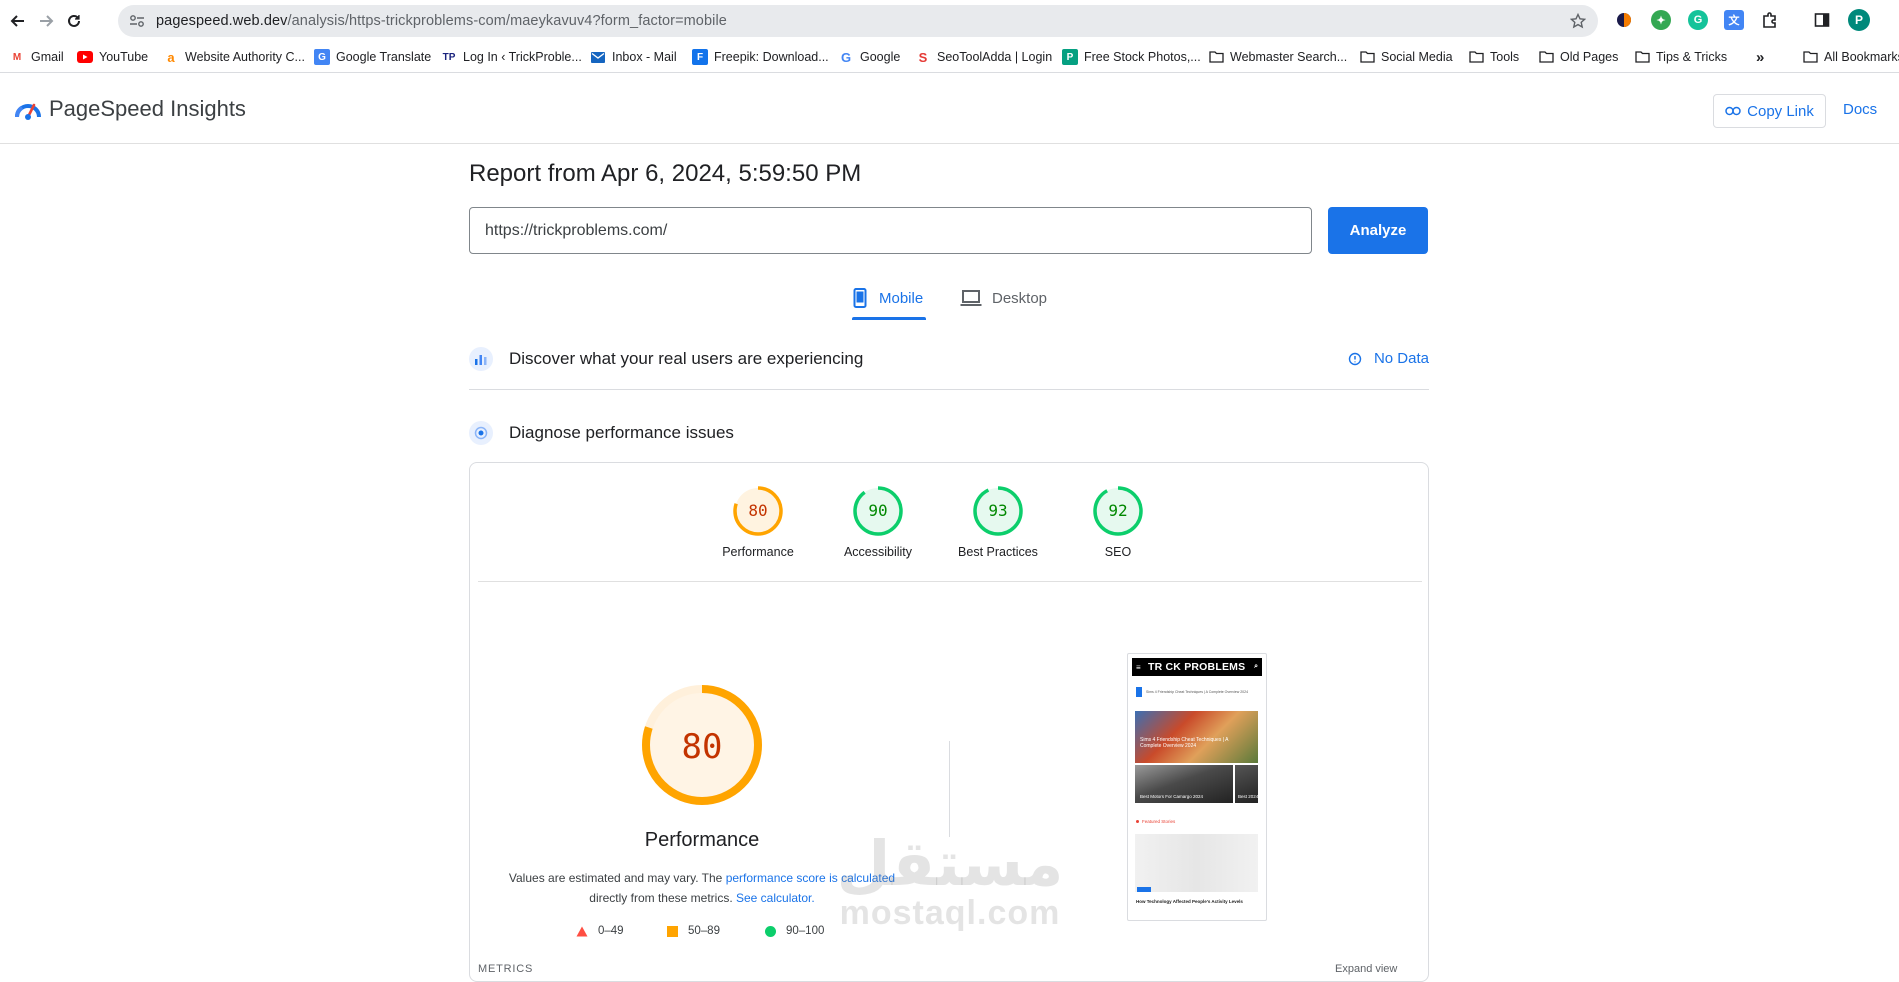 The image size is (1899, 982). I want to click on report-title: Report from Apr 6, 2024, 5:59:50 PM, so click(665, 173).